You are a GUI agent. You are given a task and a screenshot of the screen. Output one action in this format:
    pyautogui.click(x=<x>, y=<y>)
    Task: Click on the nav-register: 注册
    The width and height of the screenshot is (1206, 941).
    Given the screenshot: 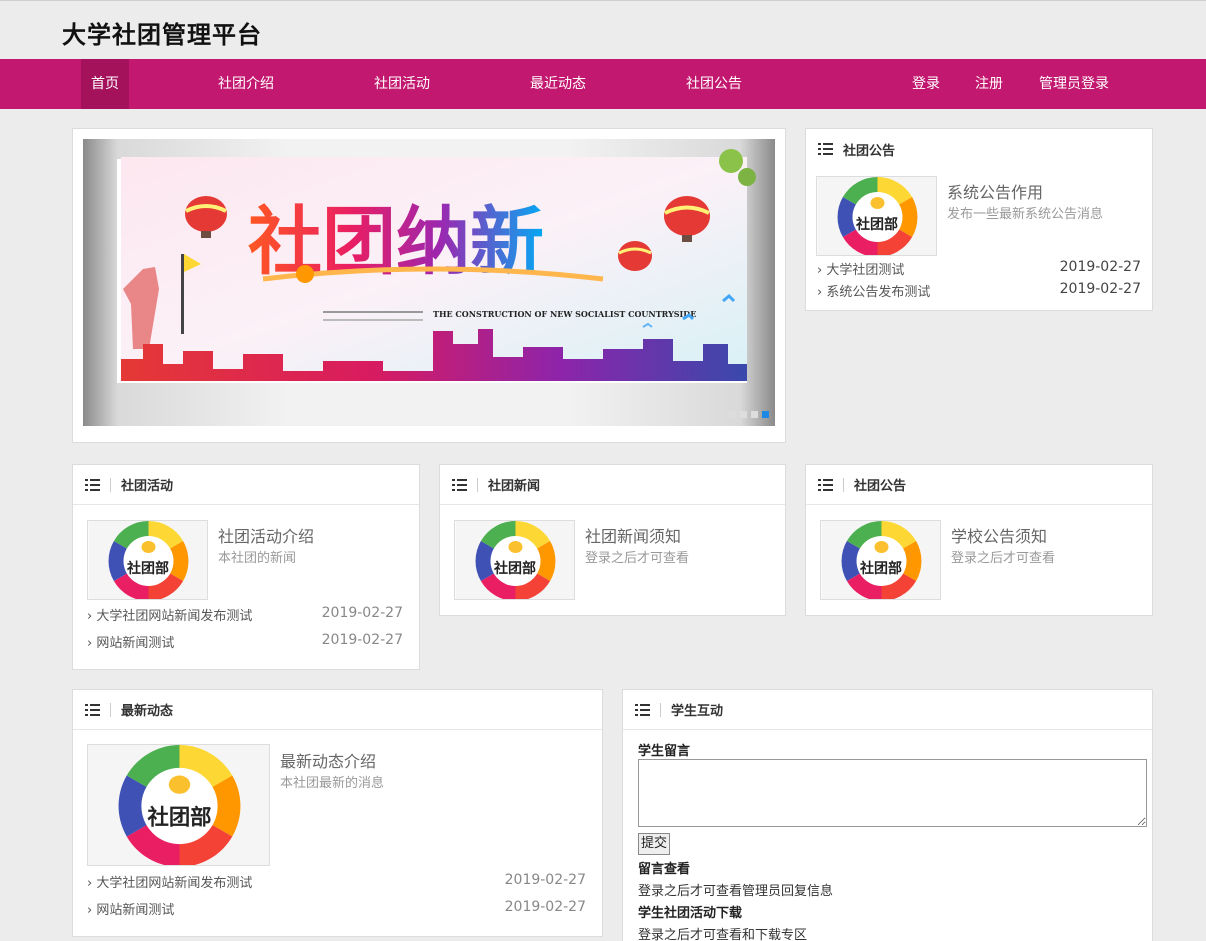 What is the action you would take?
    pyautogui.click(x=989, y=84)
    